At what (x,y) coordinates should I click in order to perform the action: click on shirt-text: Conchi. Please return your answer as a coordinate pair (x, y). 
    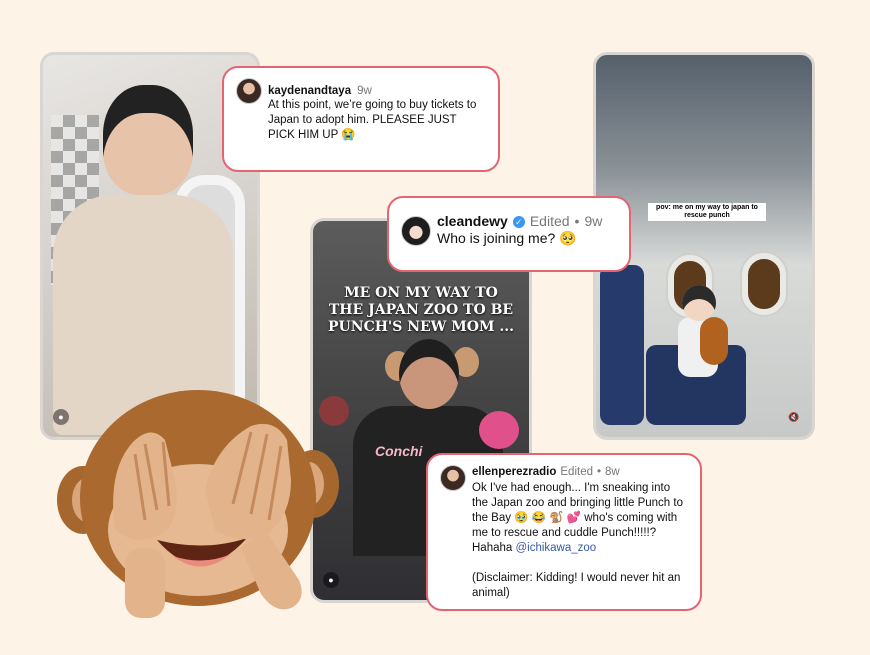
    Looking at the image, I should click on (399, 451).